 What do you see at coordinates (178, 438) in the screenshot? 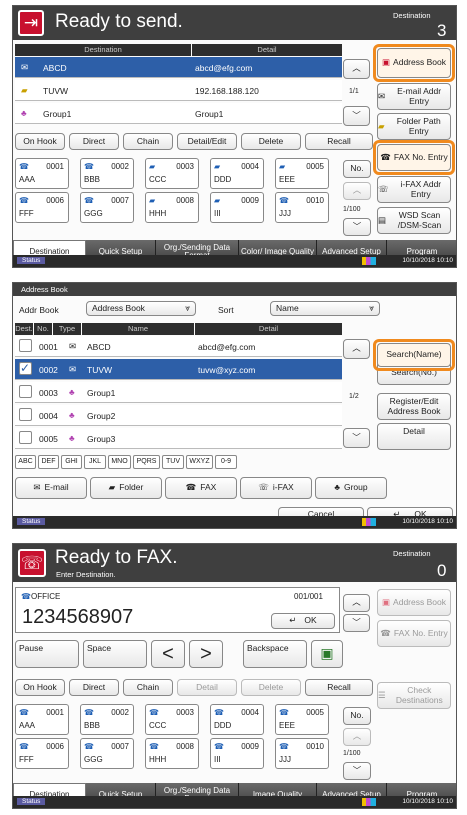
I see `address-row: ♣ 0005 Group3` at bounding box center [178, 438].